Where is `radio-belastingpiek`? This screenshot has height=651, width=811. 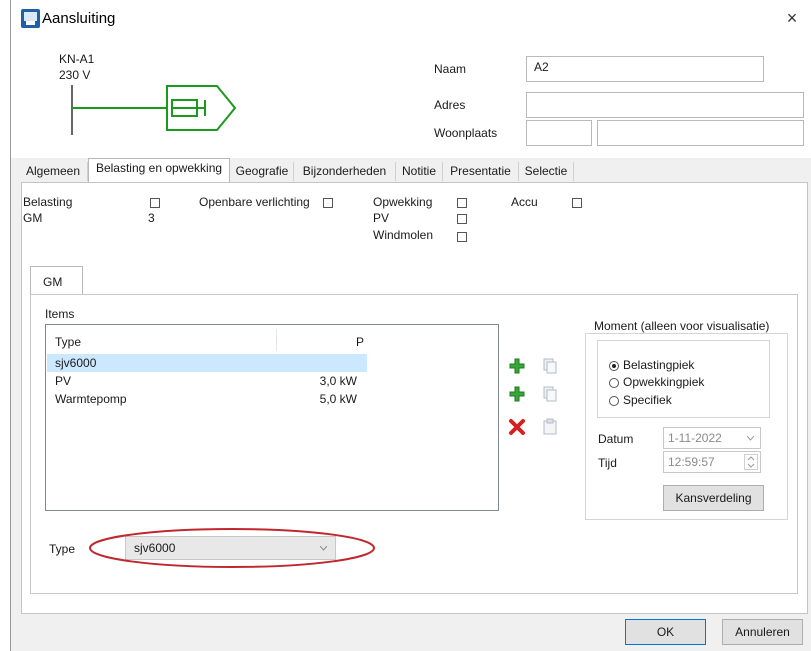
radio-belastingpiek is located at coordinates (614, 366).